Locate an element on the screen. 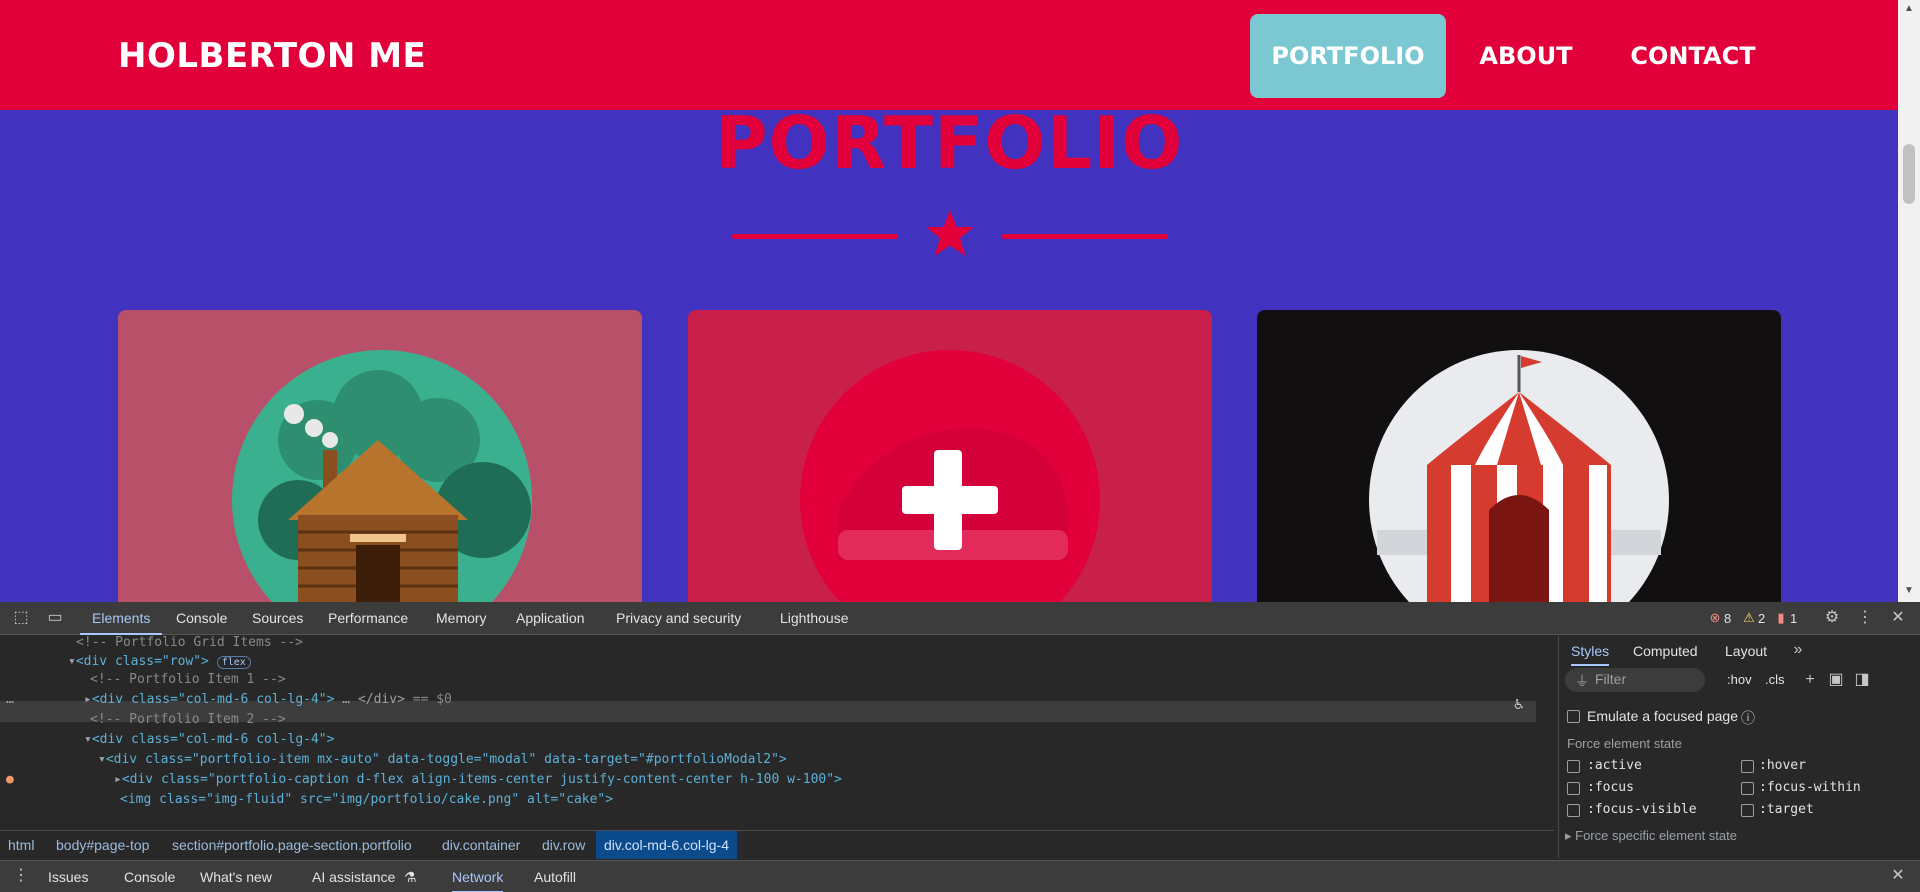 This screenshot has height=892, width=1920. tree-node-item-2: ▾<div class="col-md-6 col-lg-4"> is located at coordinates (209, 740).